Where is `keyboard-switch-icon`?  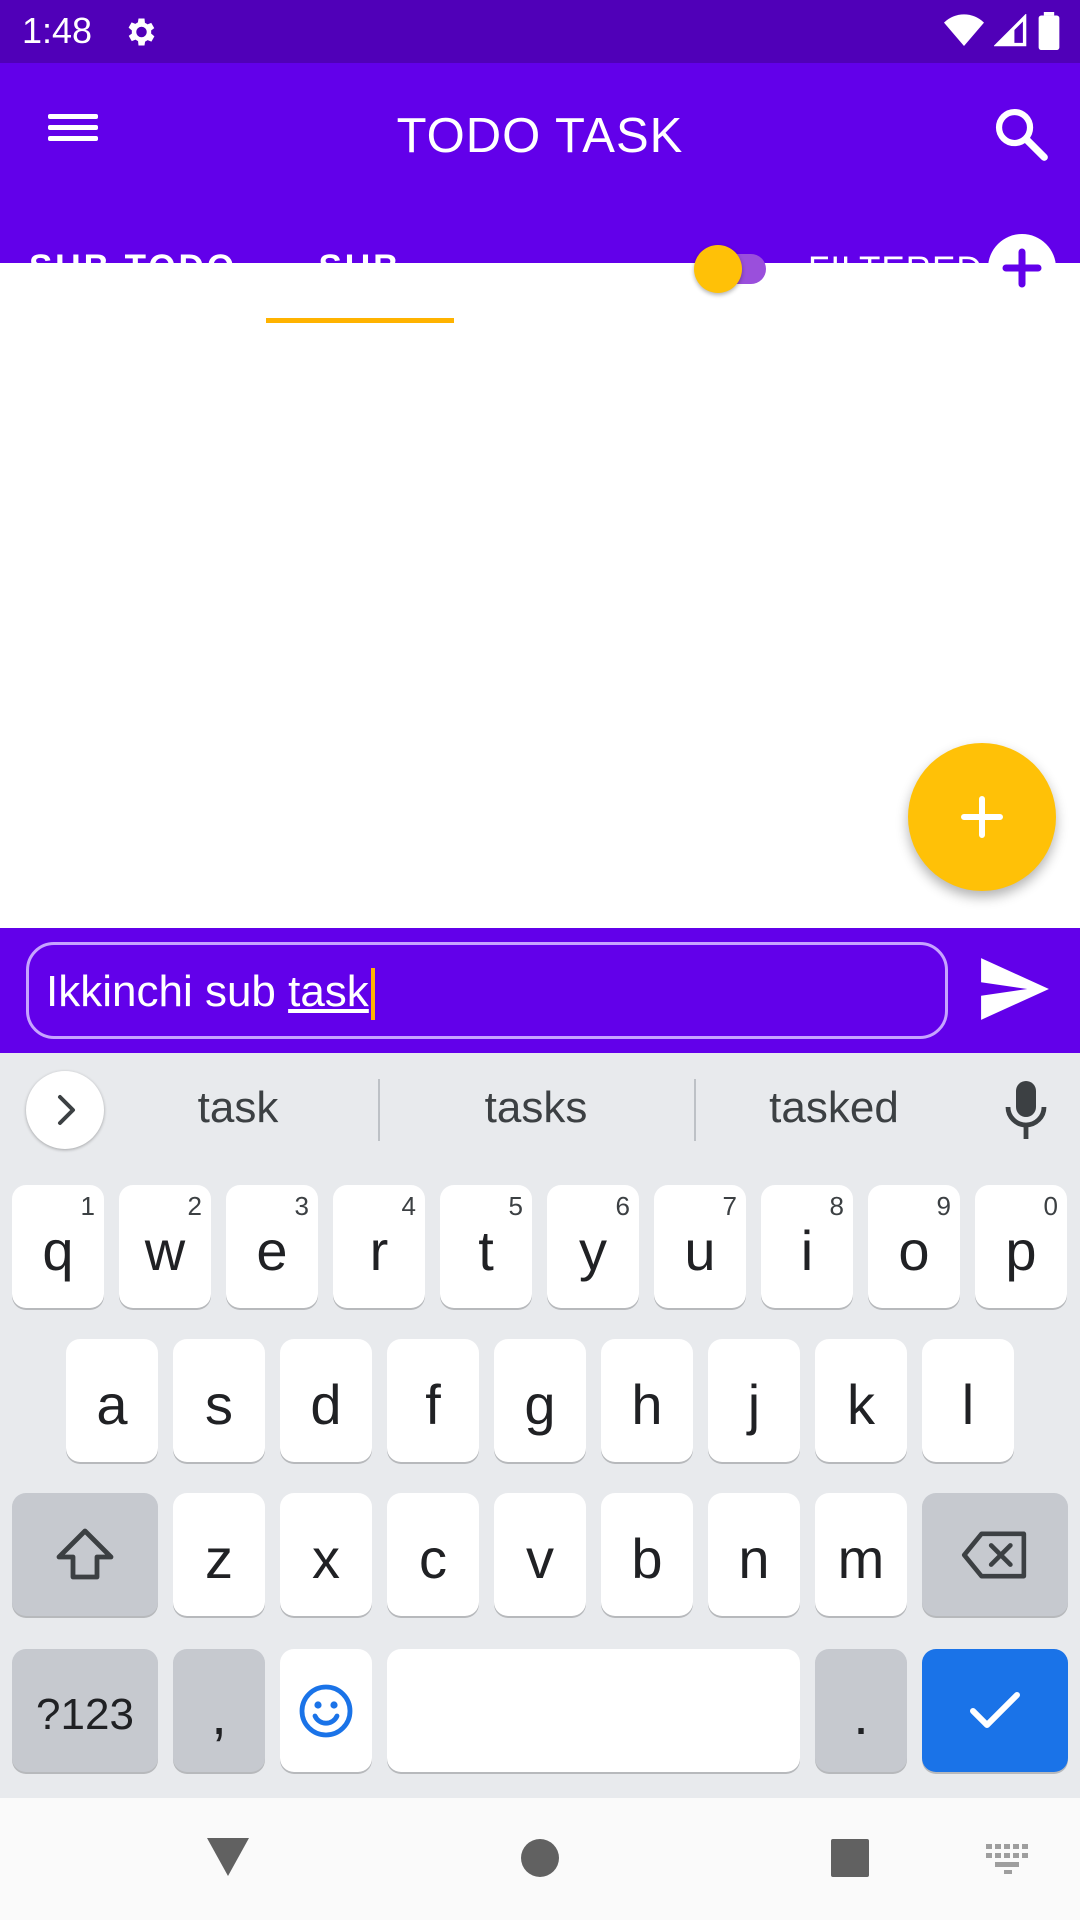
keyboard-switch-icon is located at coordinates (1008, 1859).